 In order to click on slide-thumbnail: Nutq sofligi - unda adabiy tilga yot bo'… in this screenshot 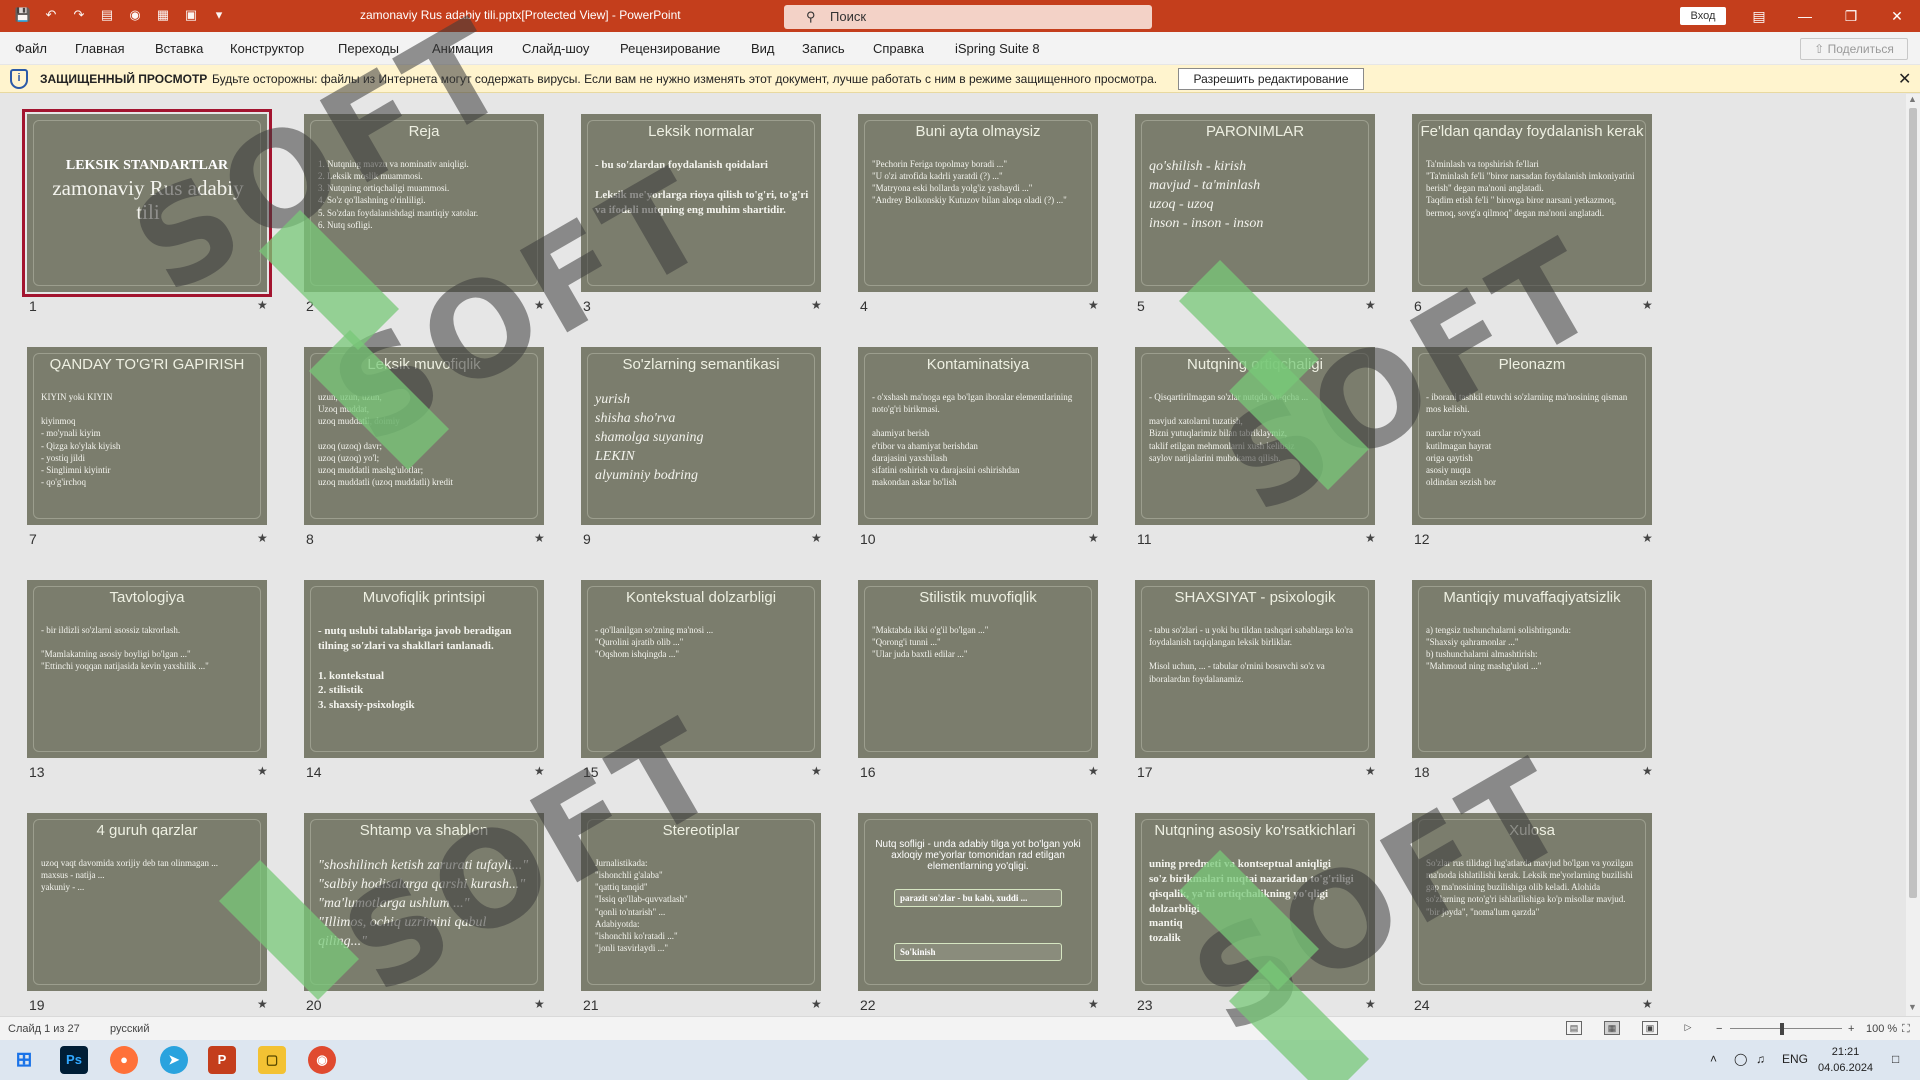, I will do `click(978, 902)`.